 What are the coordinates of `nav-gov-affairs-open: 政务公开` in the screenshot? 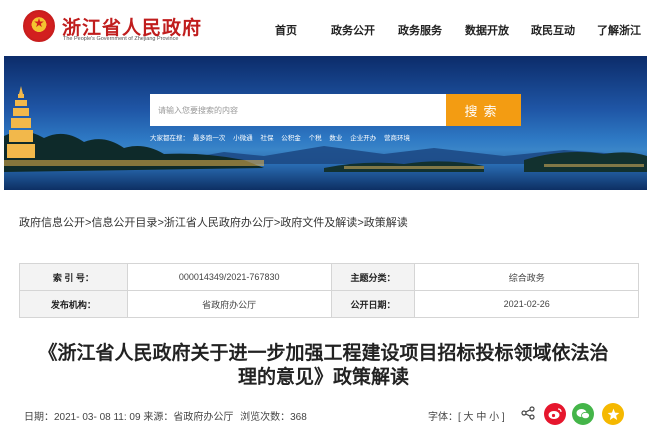 It's located at (353, 30).